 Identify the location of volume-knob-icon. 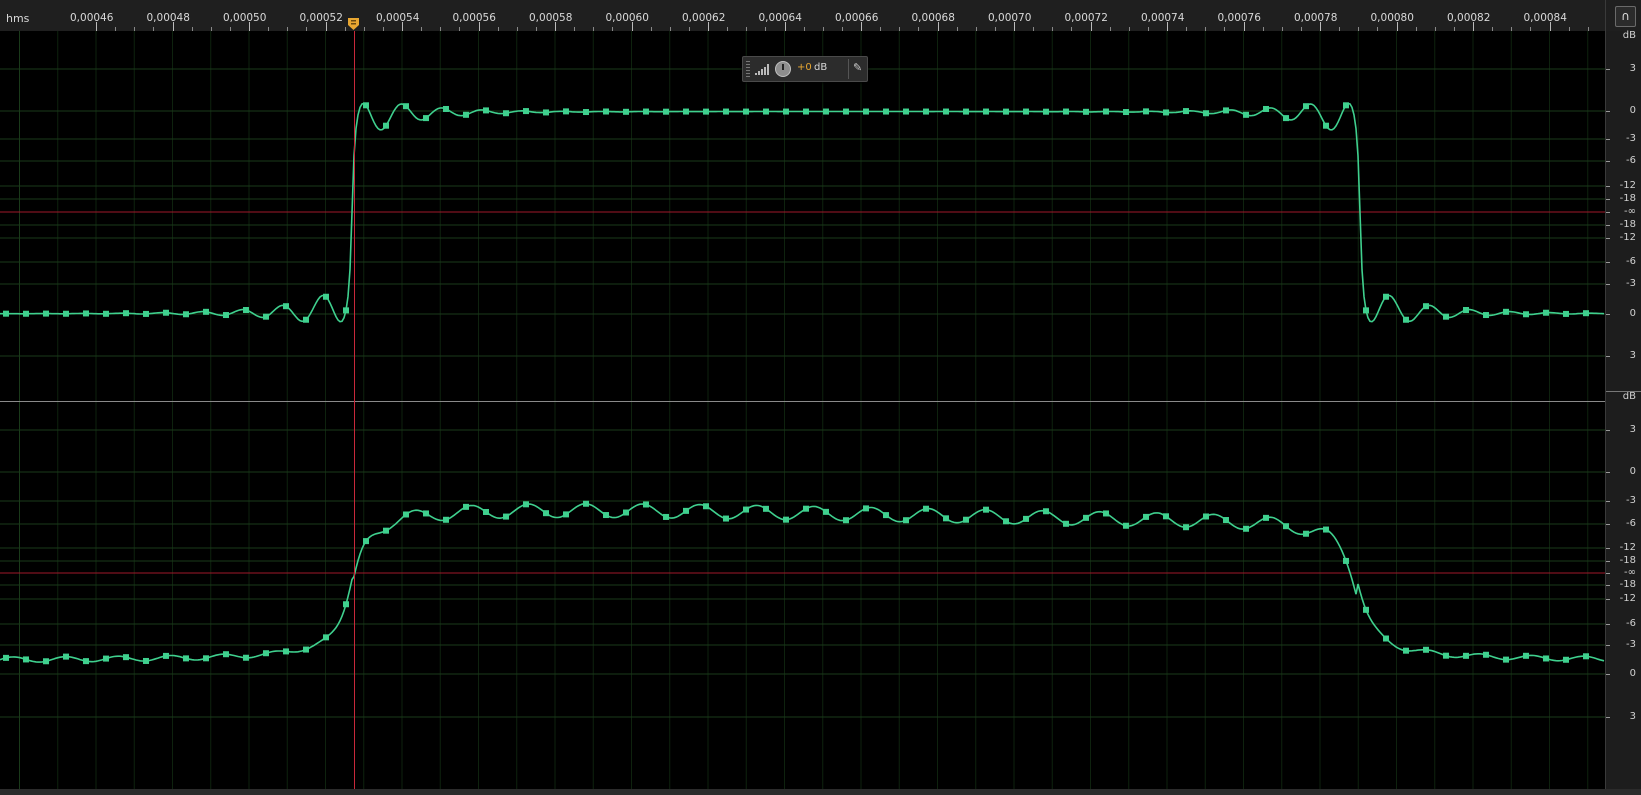
(783, 69).